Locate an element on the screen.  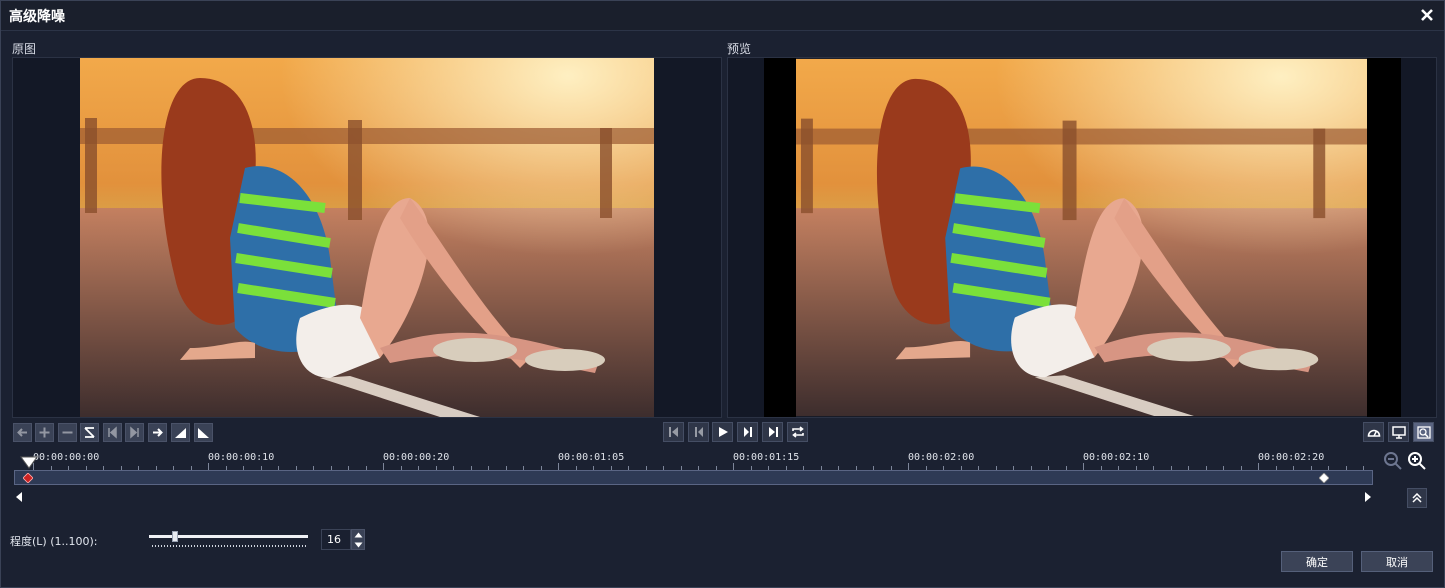
flip-icon is located at coordinates (89, 432).